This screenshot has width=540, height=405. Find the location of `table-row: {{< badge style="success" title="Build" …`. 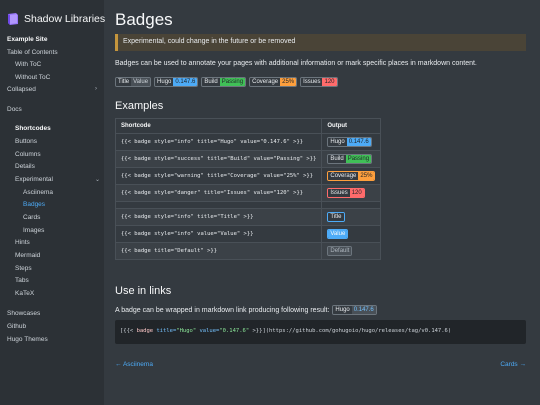

table-row: {{< badge style="success" title="Build" … is located at coordinates (248, 159).